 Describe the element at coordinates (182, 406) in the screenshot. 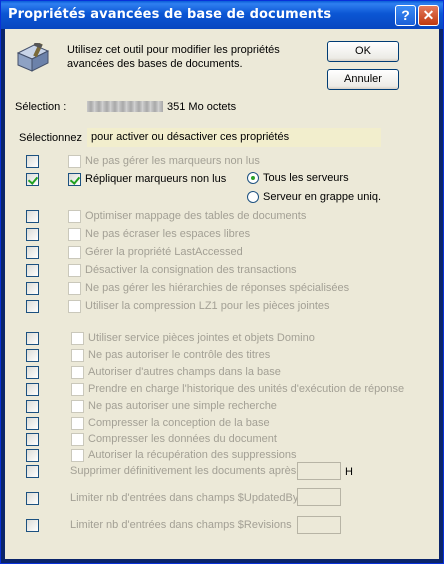

I see `prop-label-13: Ne pas autoriser une simple recherche` at that location.